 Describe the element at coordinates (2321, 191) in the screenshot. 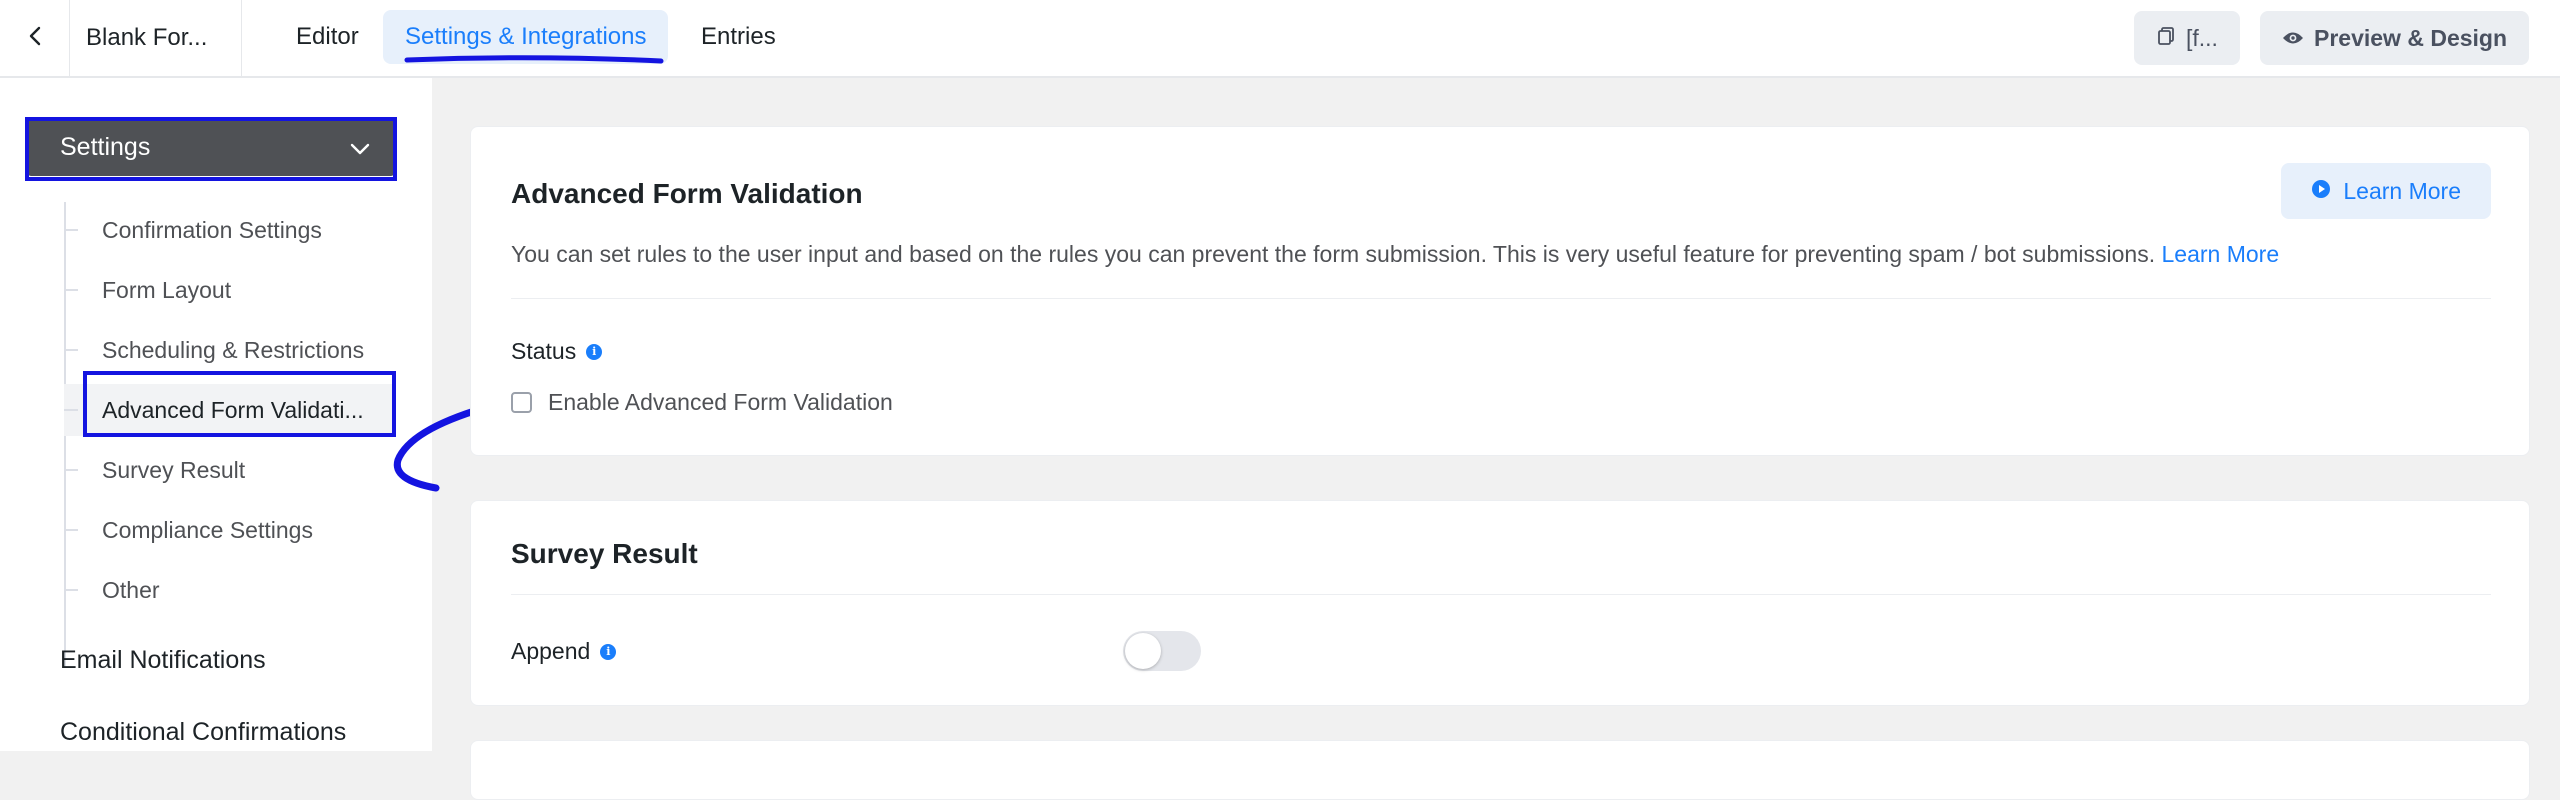

I see `play-circle-icon` at that location.